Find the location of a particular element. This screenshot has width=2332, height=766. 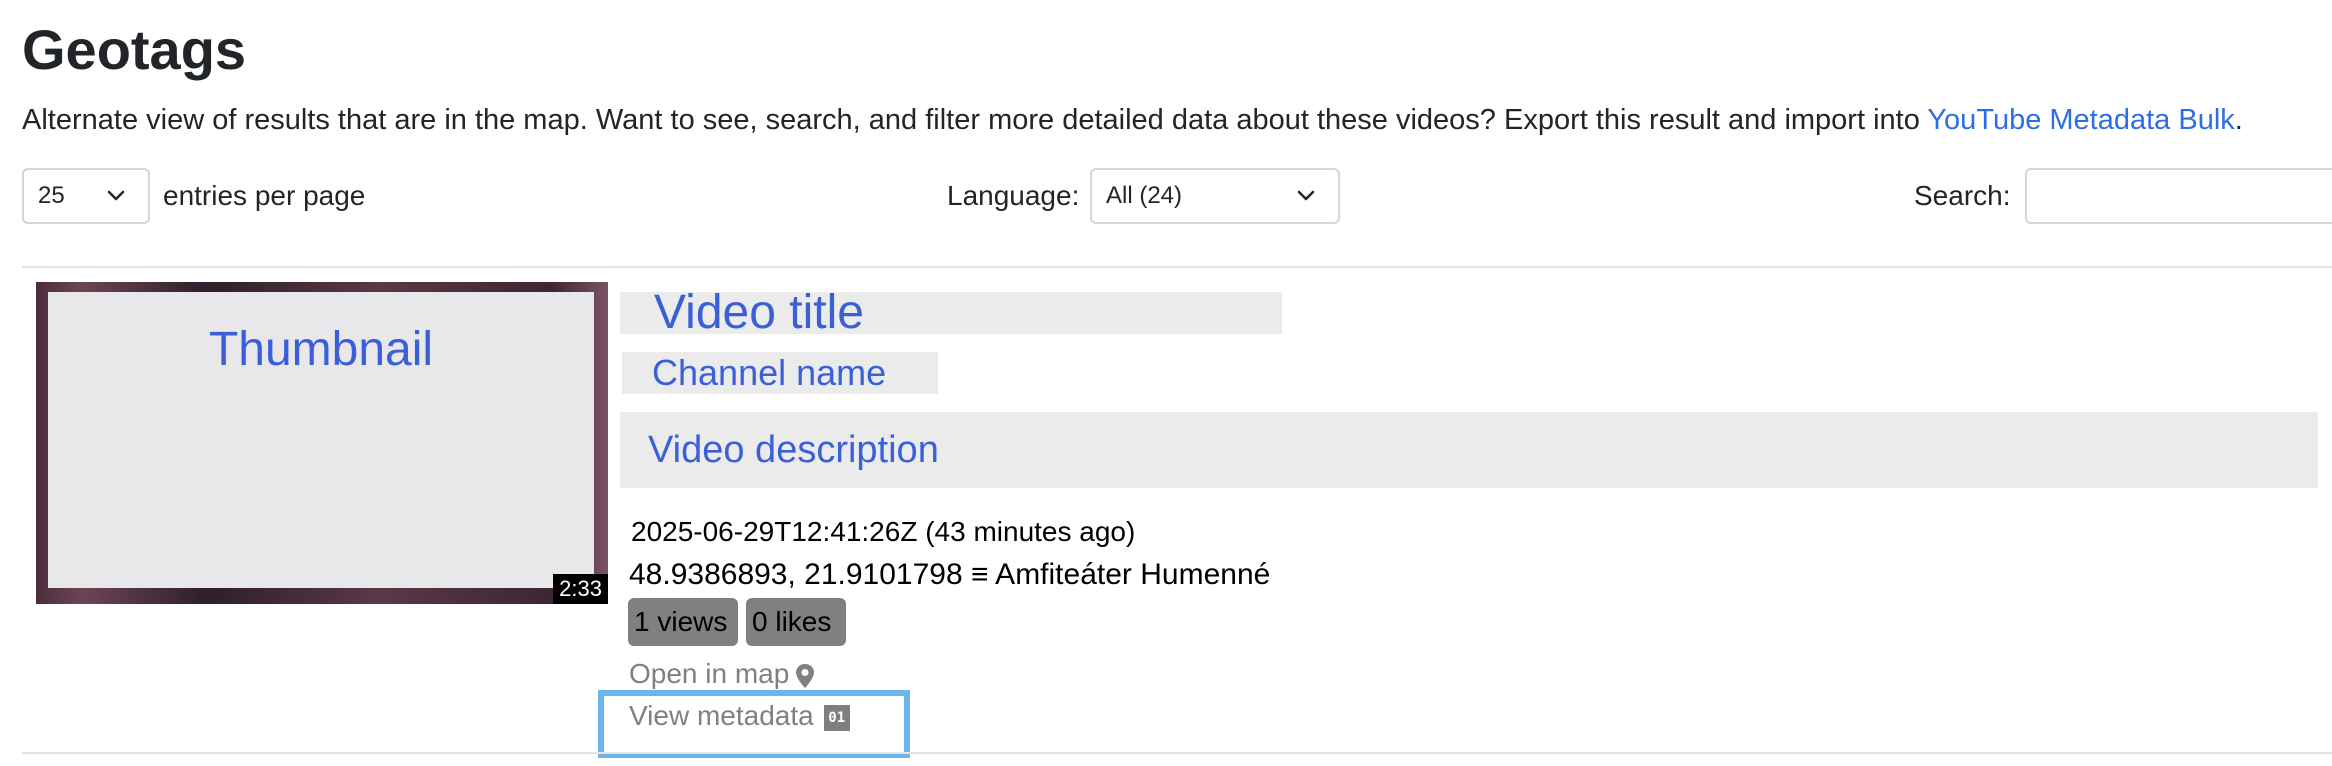

view-metadata-link: View metadata 01 is located at coordinates (739, 716).